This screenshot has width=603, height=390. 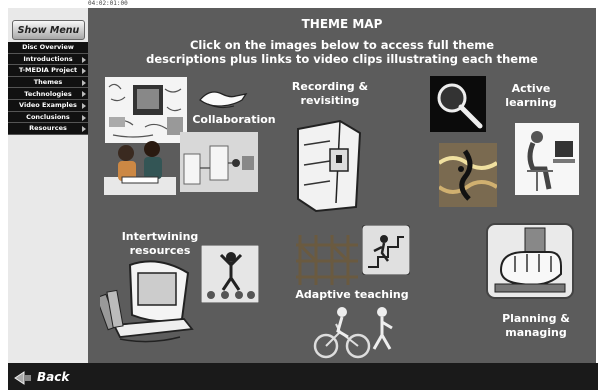 I want to click on scaffolding-image, so click(x=327, y=259).